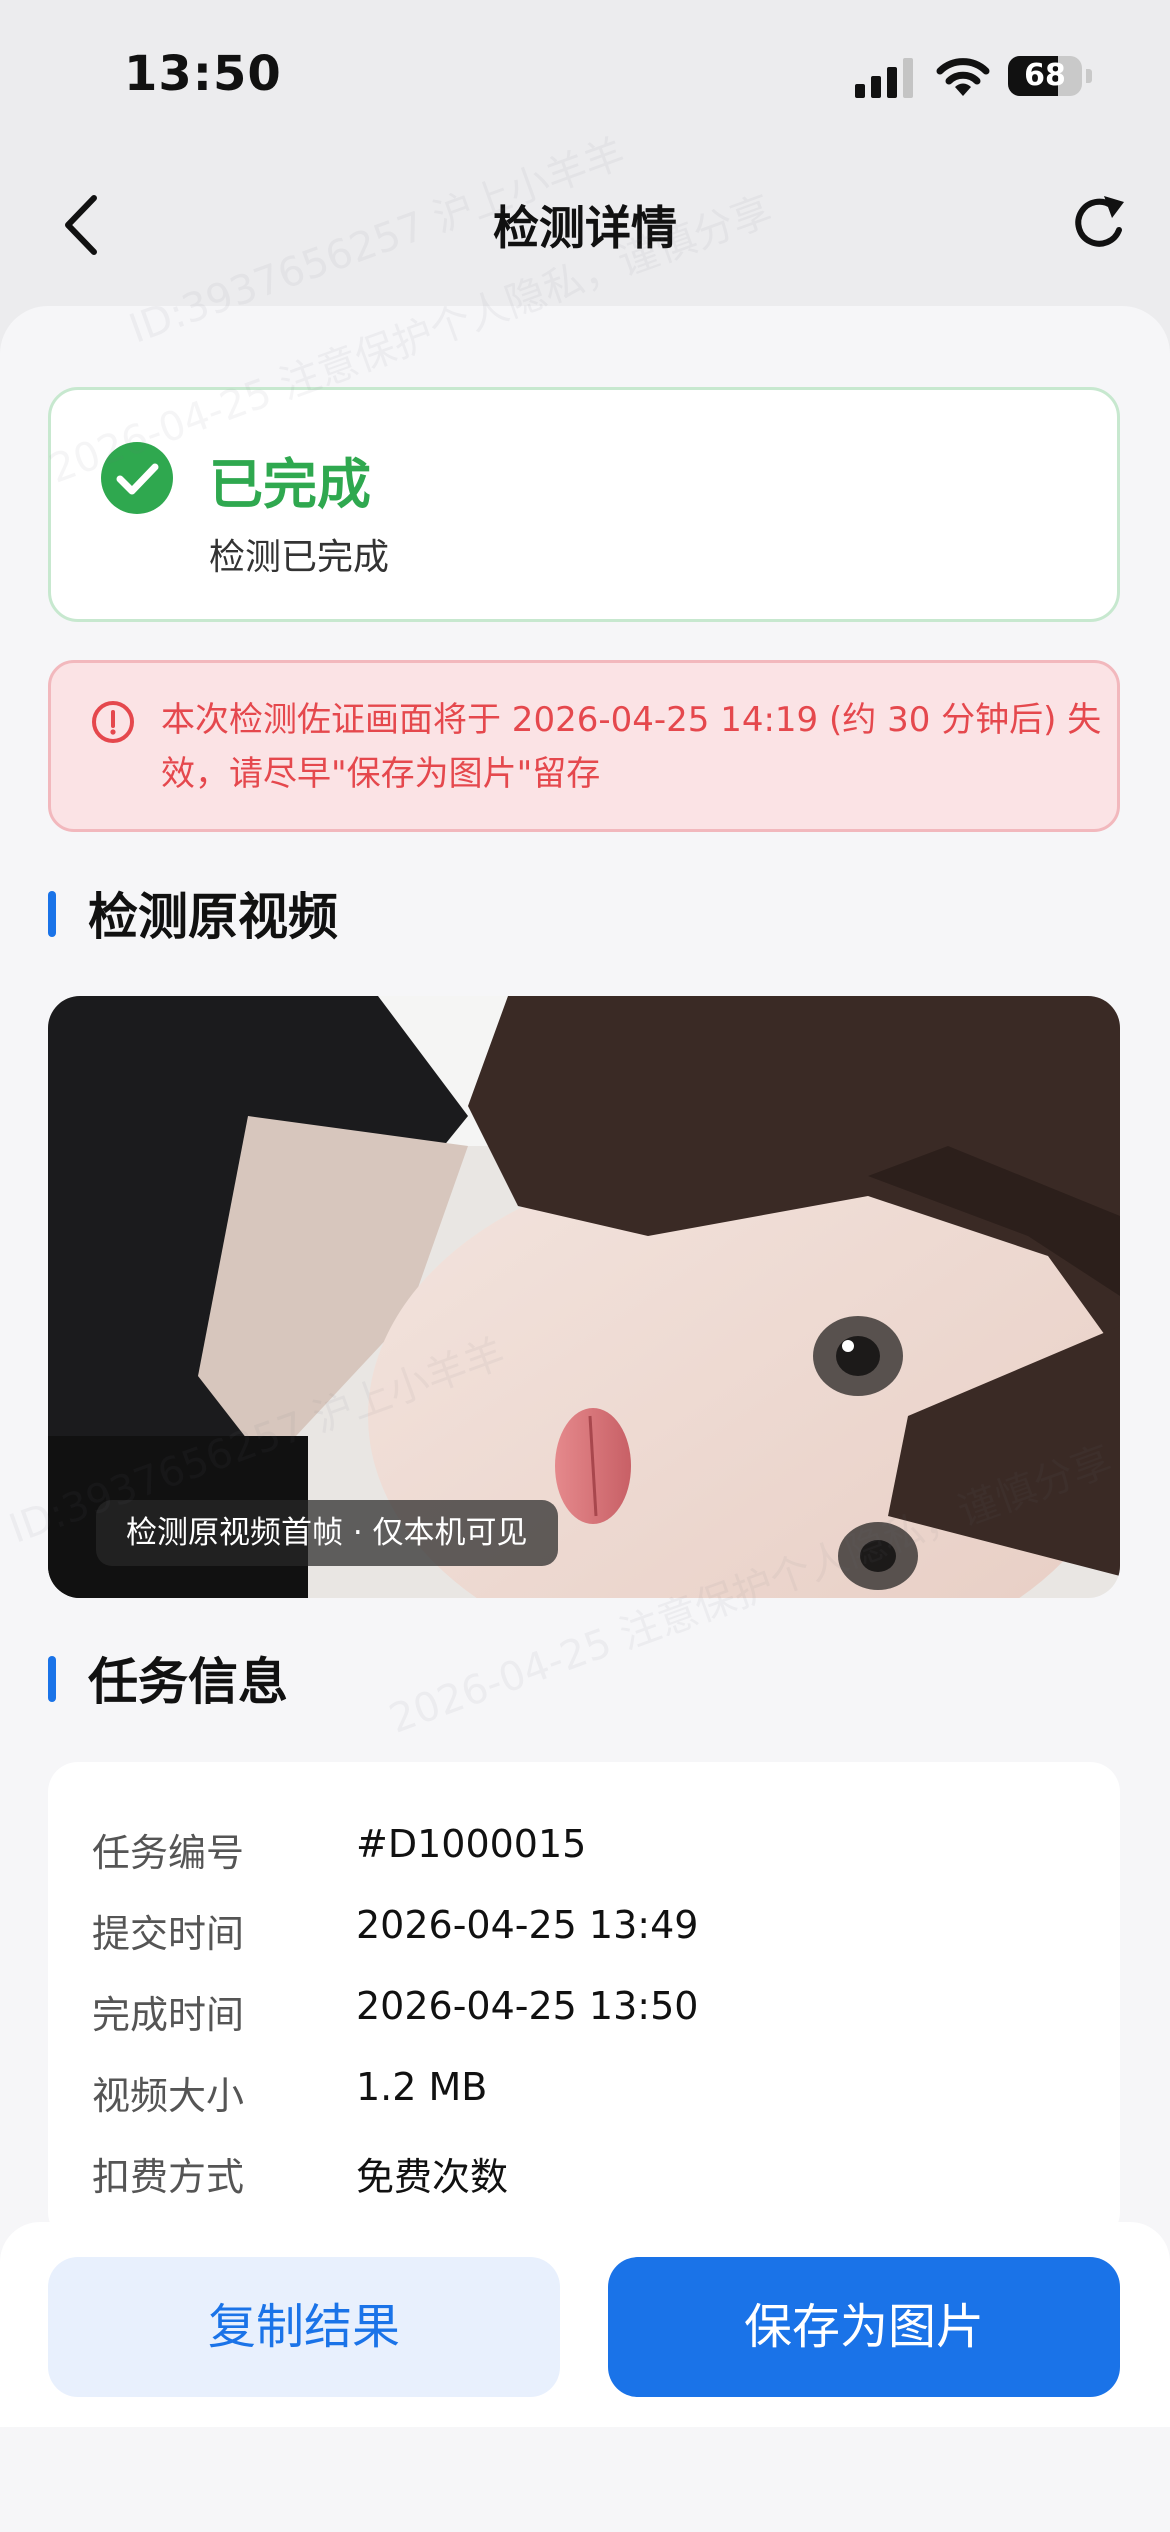  Describe the element at coordinates (299, 557) in the screenshot. I see `status-subtitle: 检测已完成` at that location.